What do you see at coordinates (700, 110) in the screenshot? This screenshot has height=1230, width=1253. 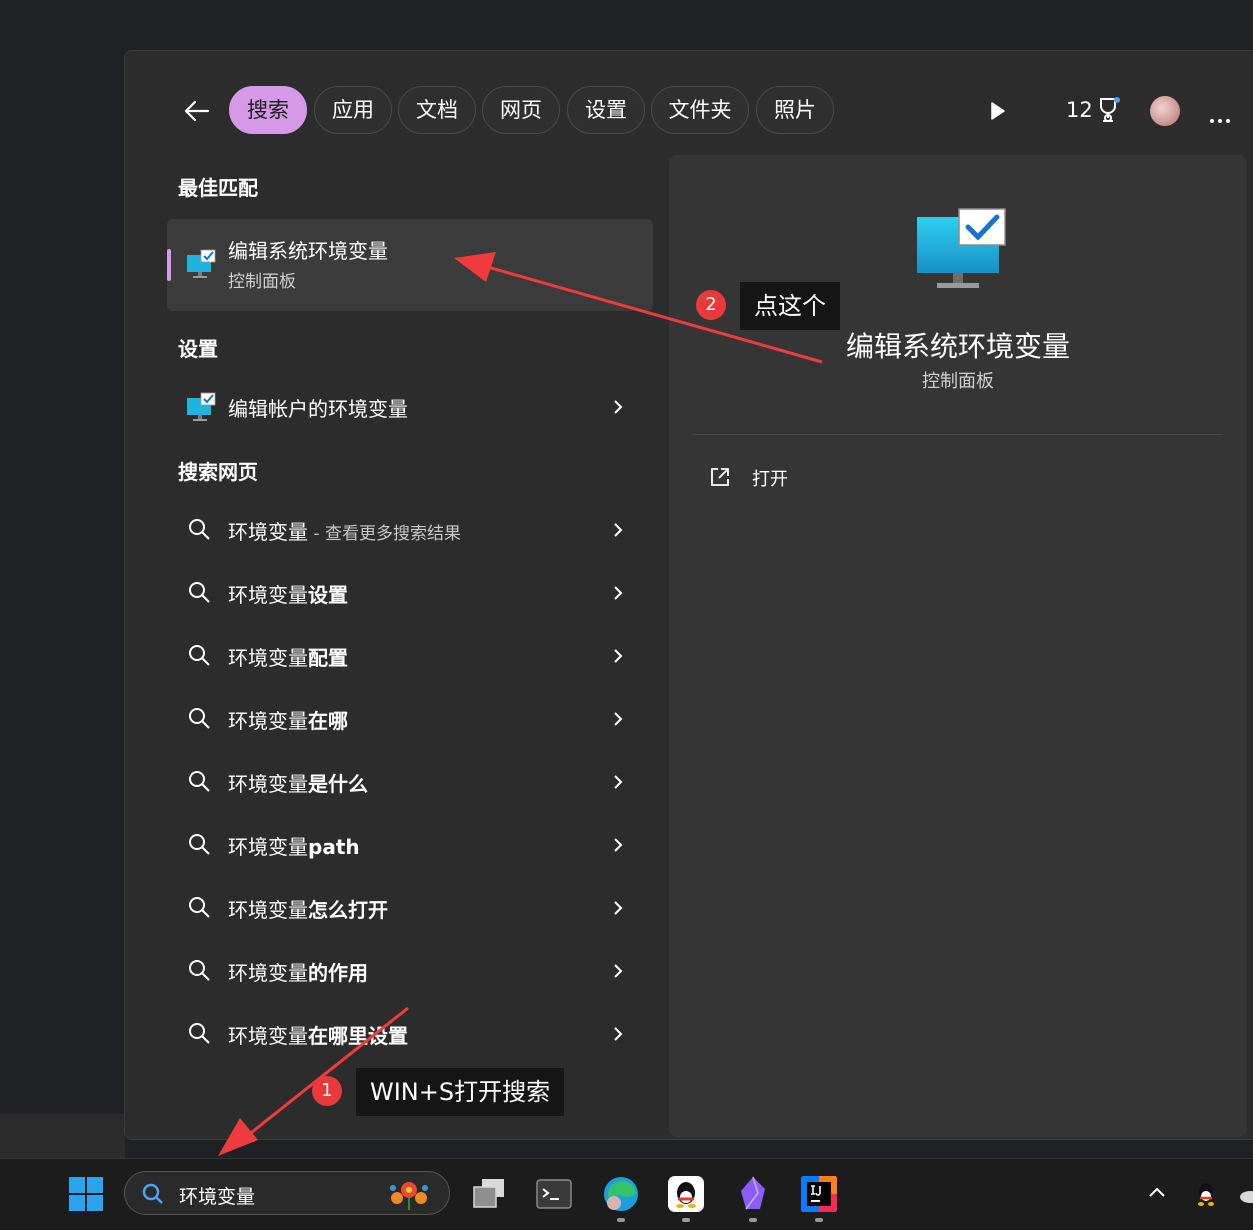 I see `filter-tab-folders: 文件夹` at bounding box center [700, 110].